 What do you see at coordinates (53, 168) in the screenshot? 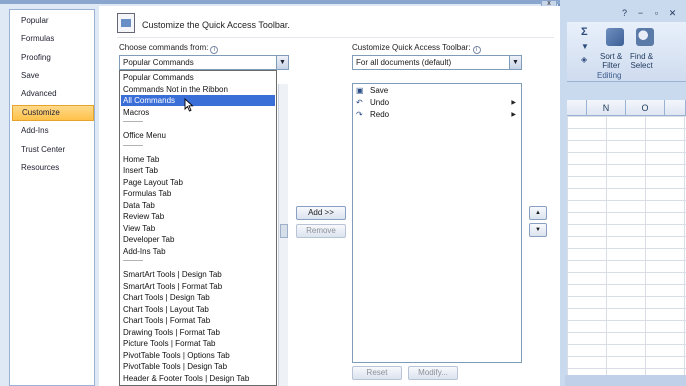
I see `nav-item-resources: Resources` at bounding box center [53, 168].